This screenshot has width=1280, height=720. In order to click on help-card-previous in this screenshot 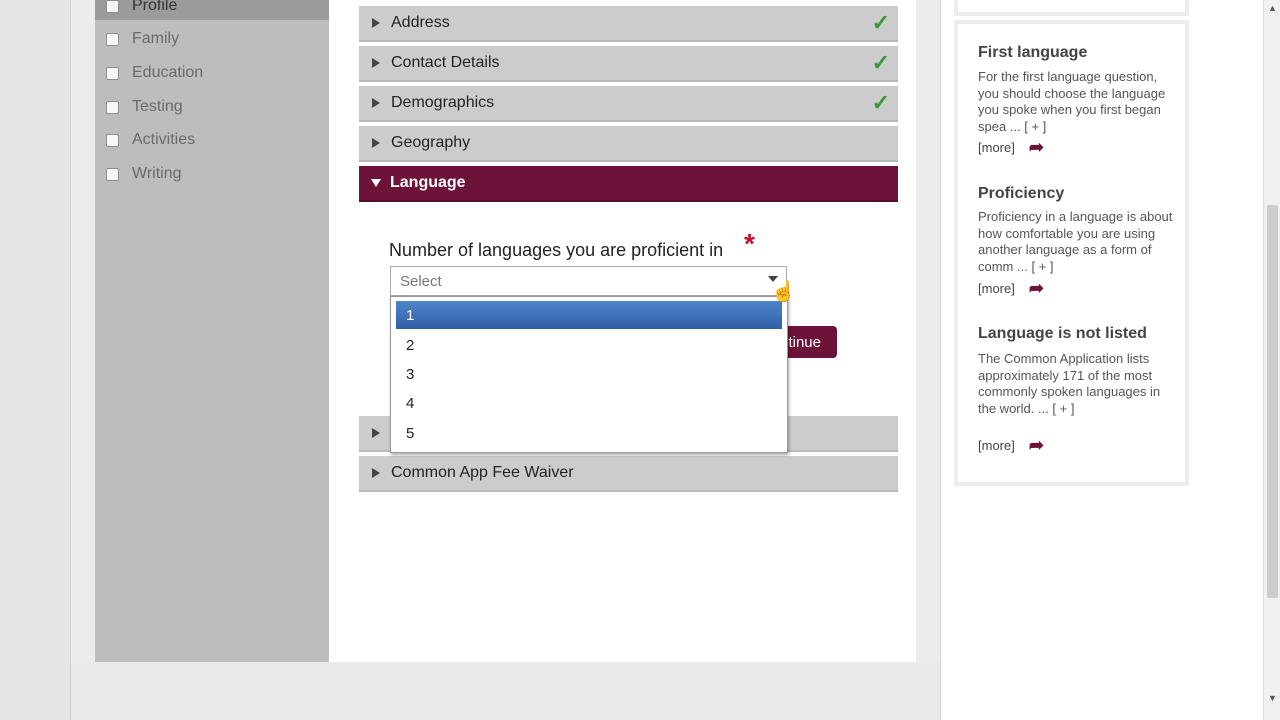, I will do `click(1071, 8)`.